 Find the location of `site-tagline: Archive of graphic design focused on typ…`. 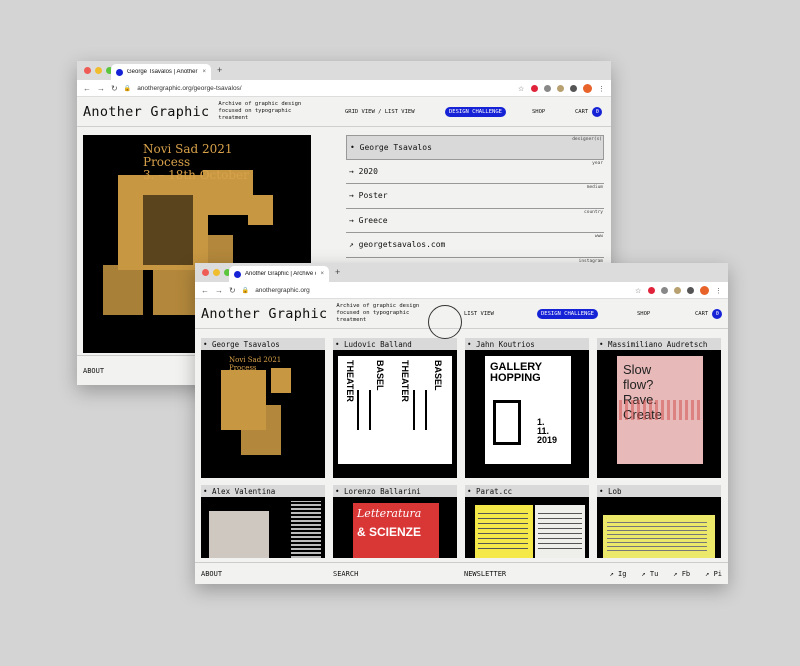

site-tagline: Archive of graphic design focused on typ… is located at coordinates (260, 111).